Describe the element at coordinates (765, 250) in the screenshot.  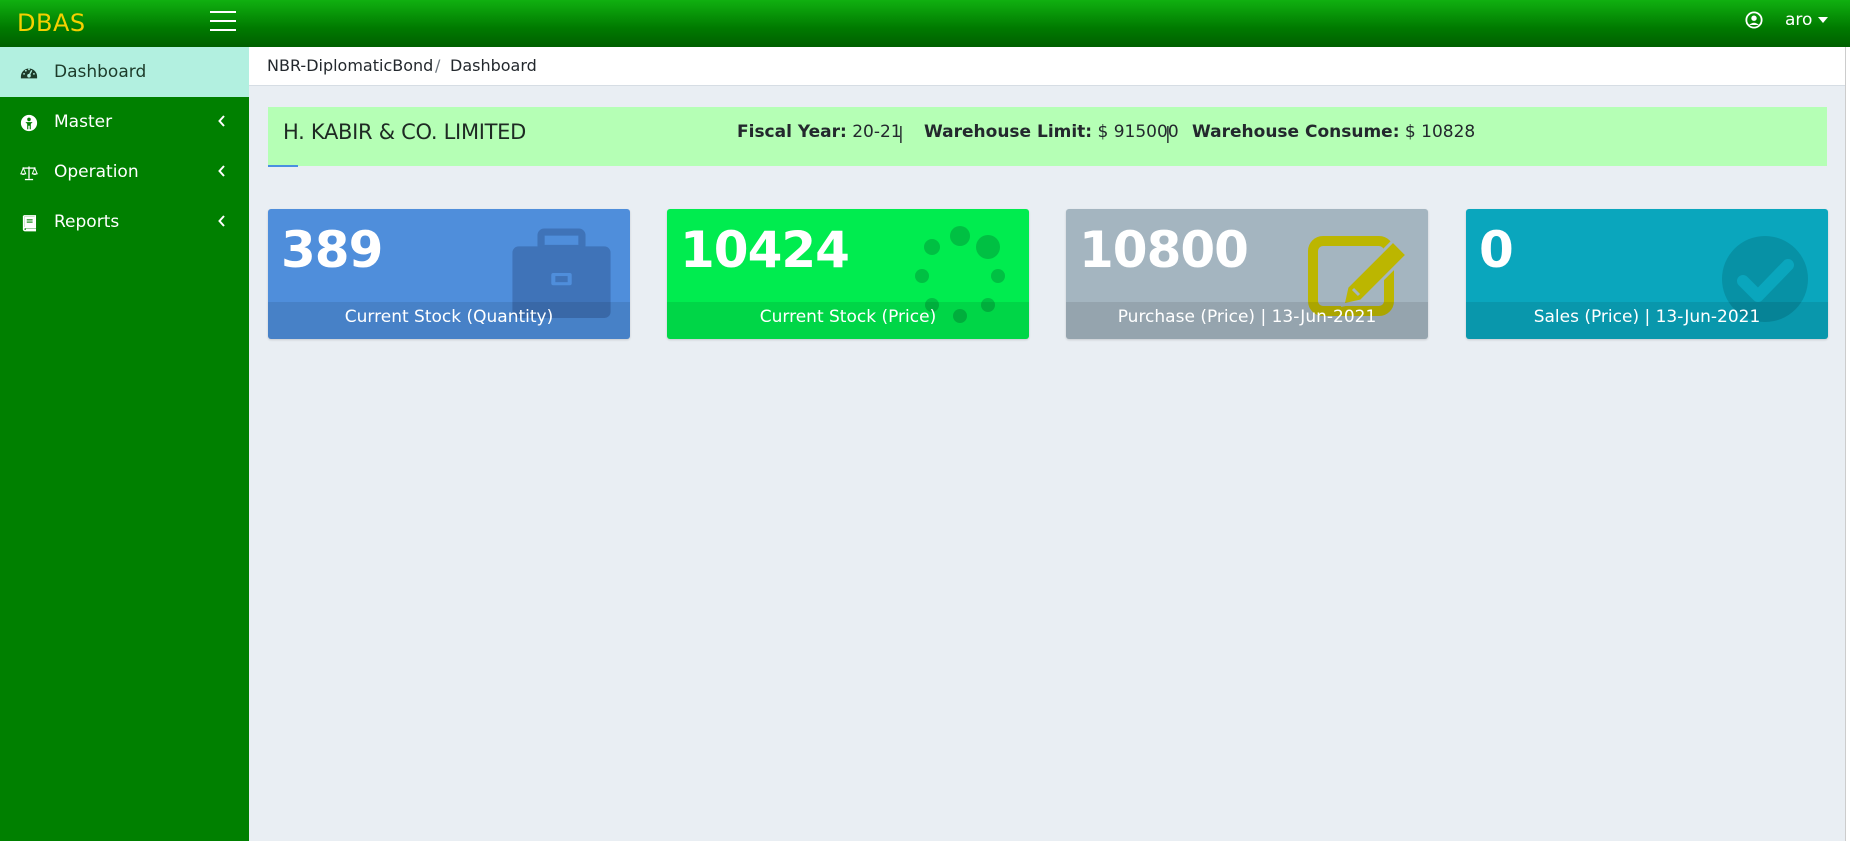
I see `stat-value: 10424` at that location.